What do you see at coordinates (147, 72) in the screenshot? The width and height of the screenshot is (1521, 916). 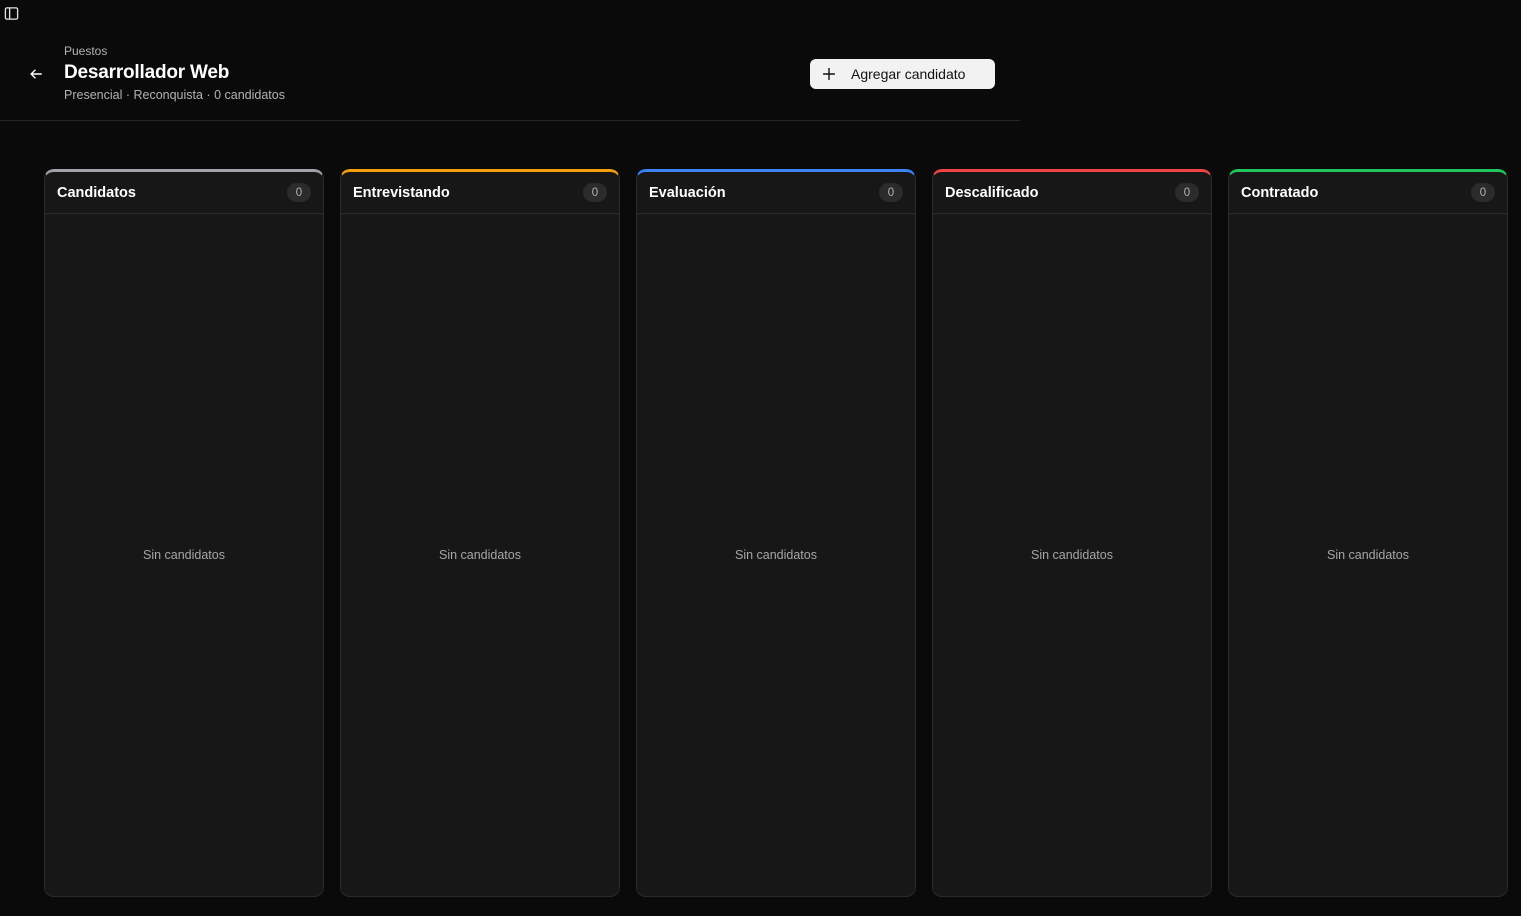 I see `page-title: Desarrollador Web` at bounding box center [147, 72].